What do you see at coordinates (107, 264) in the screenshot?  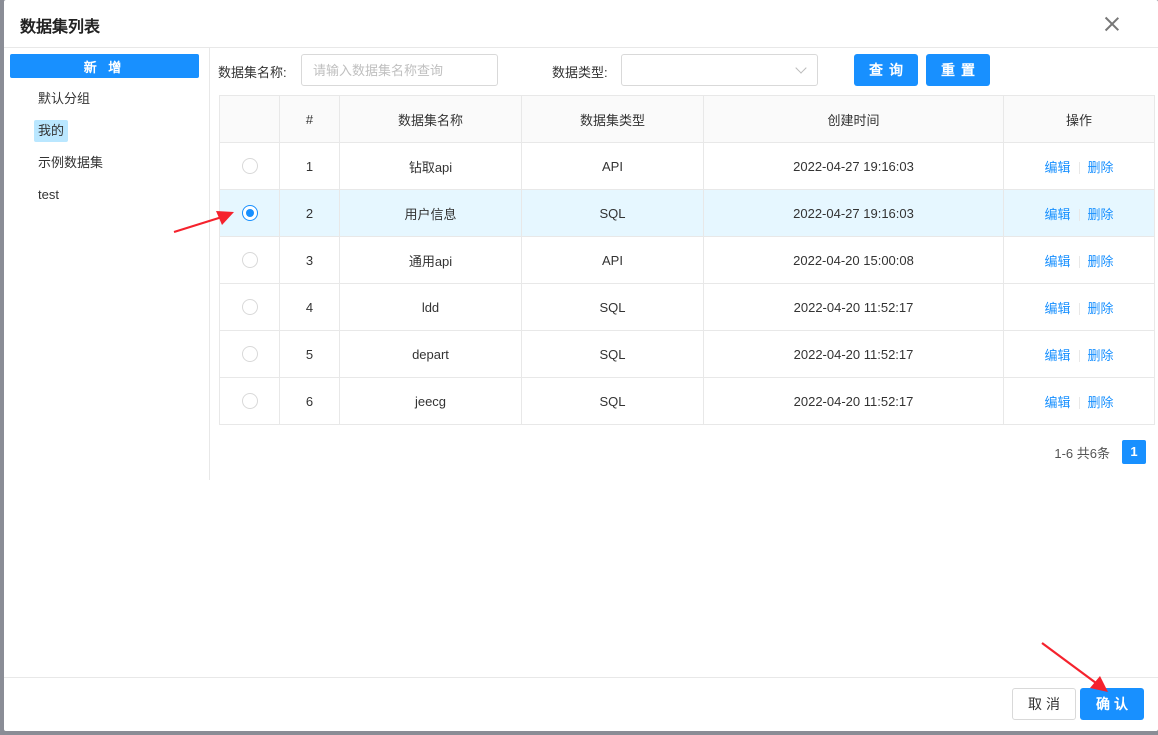 I see `sidebar: 新 增 默认分组 我的 示例数据集 test` at bounding box center [107, 264].